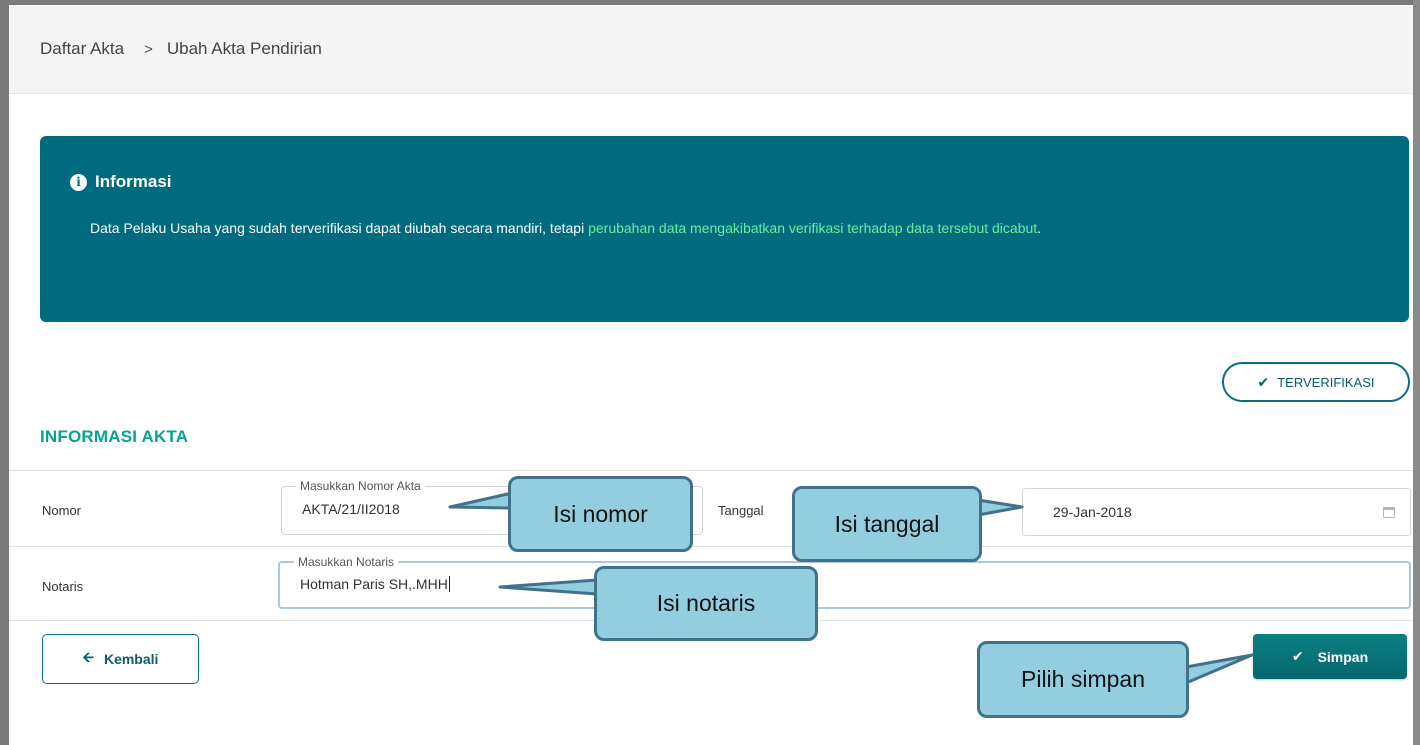  I want to click on callout-pilih-simpan: Pilih simpan, so click(1083, 679).